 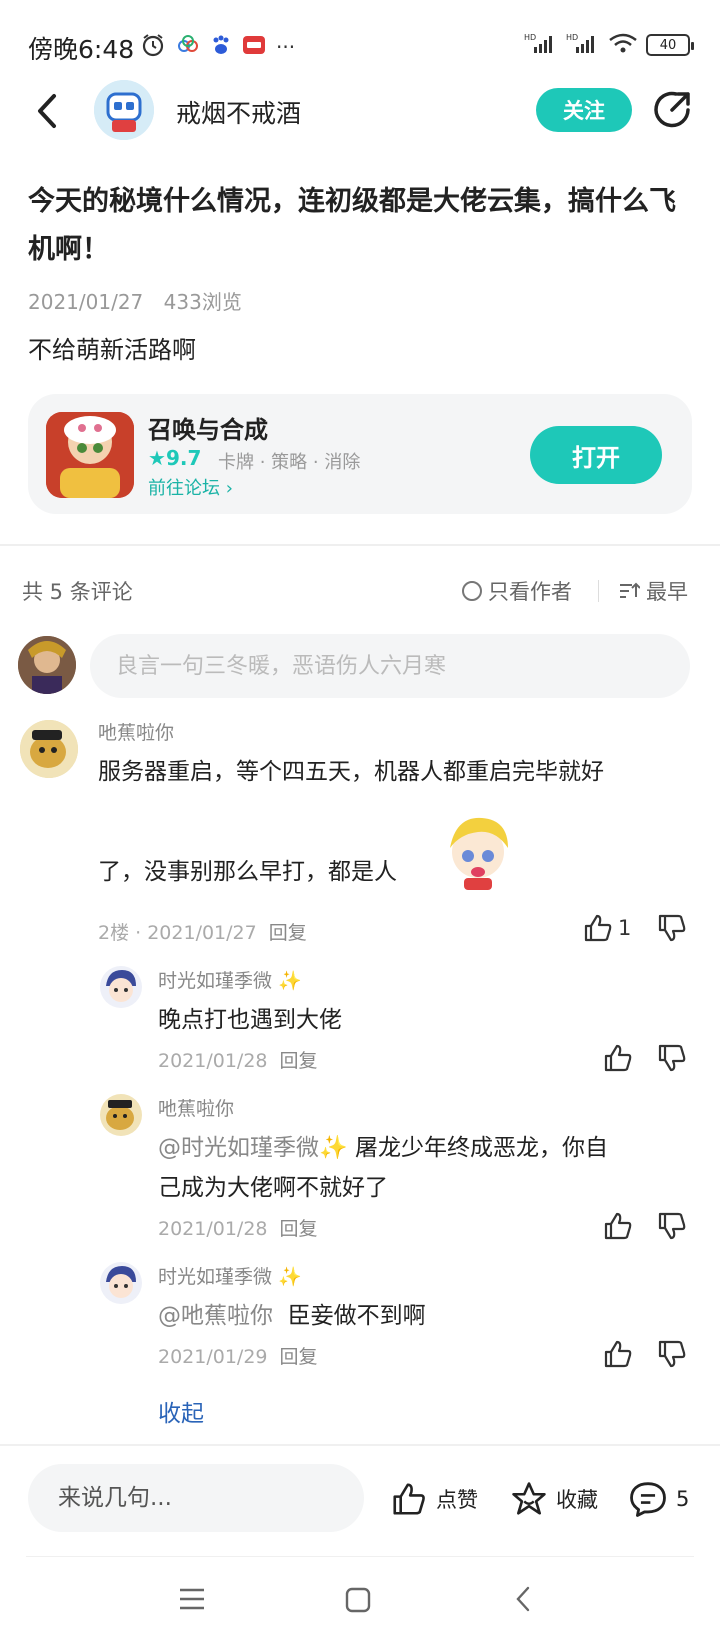 I want to click on home-square-icon, so click(x=358, y=1600).